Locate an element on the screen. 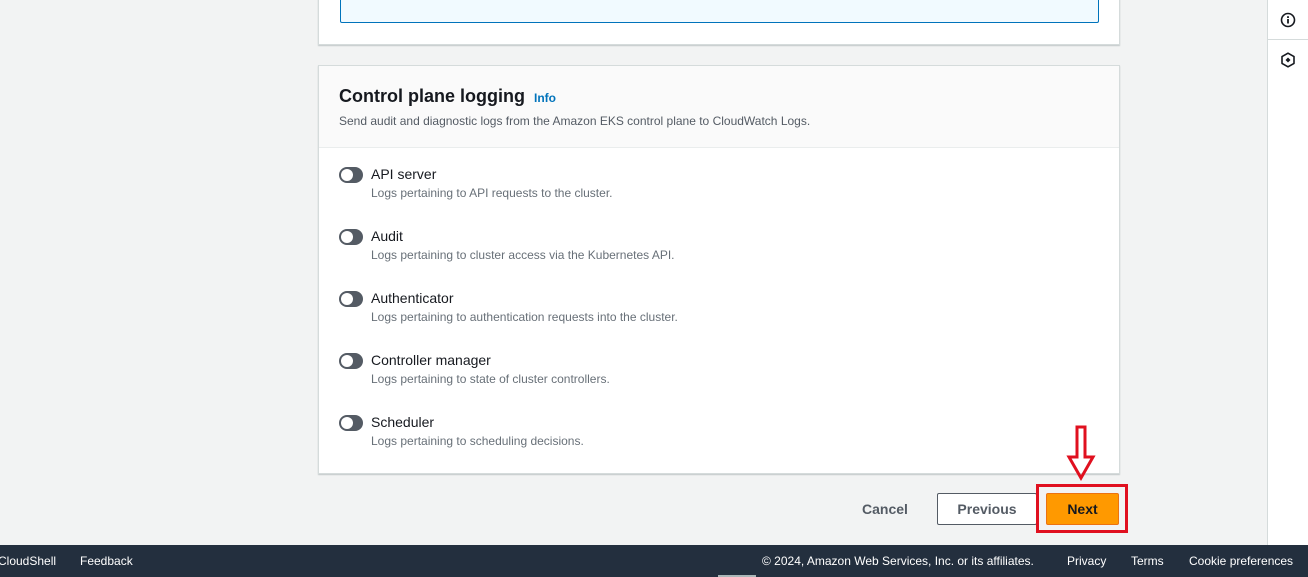 The height and width of the screenshot is (577, 1308). next-button: Next is located at coordinates (1082, 509).